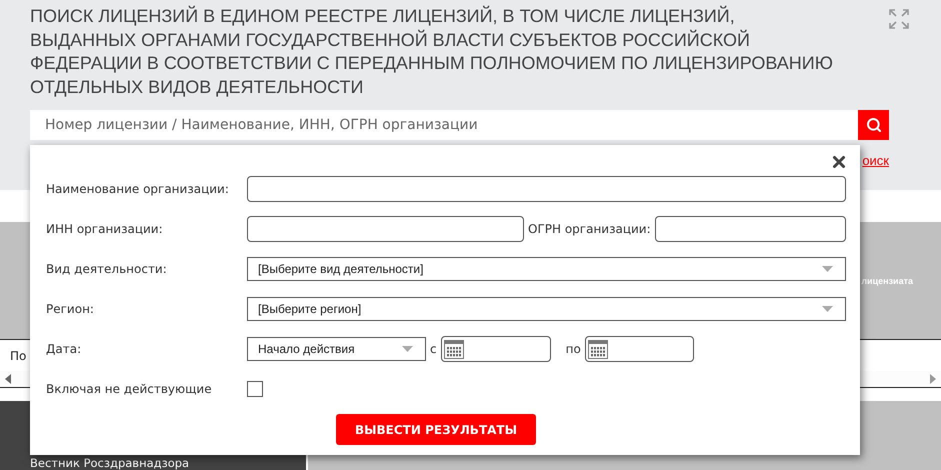 This screenshot has width=941, height=470. Describe the element at coordinates (433, 349) in the screenshot. I see `from-label: с` at that location.